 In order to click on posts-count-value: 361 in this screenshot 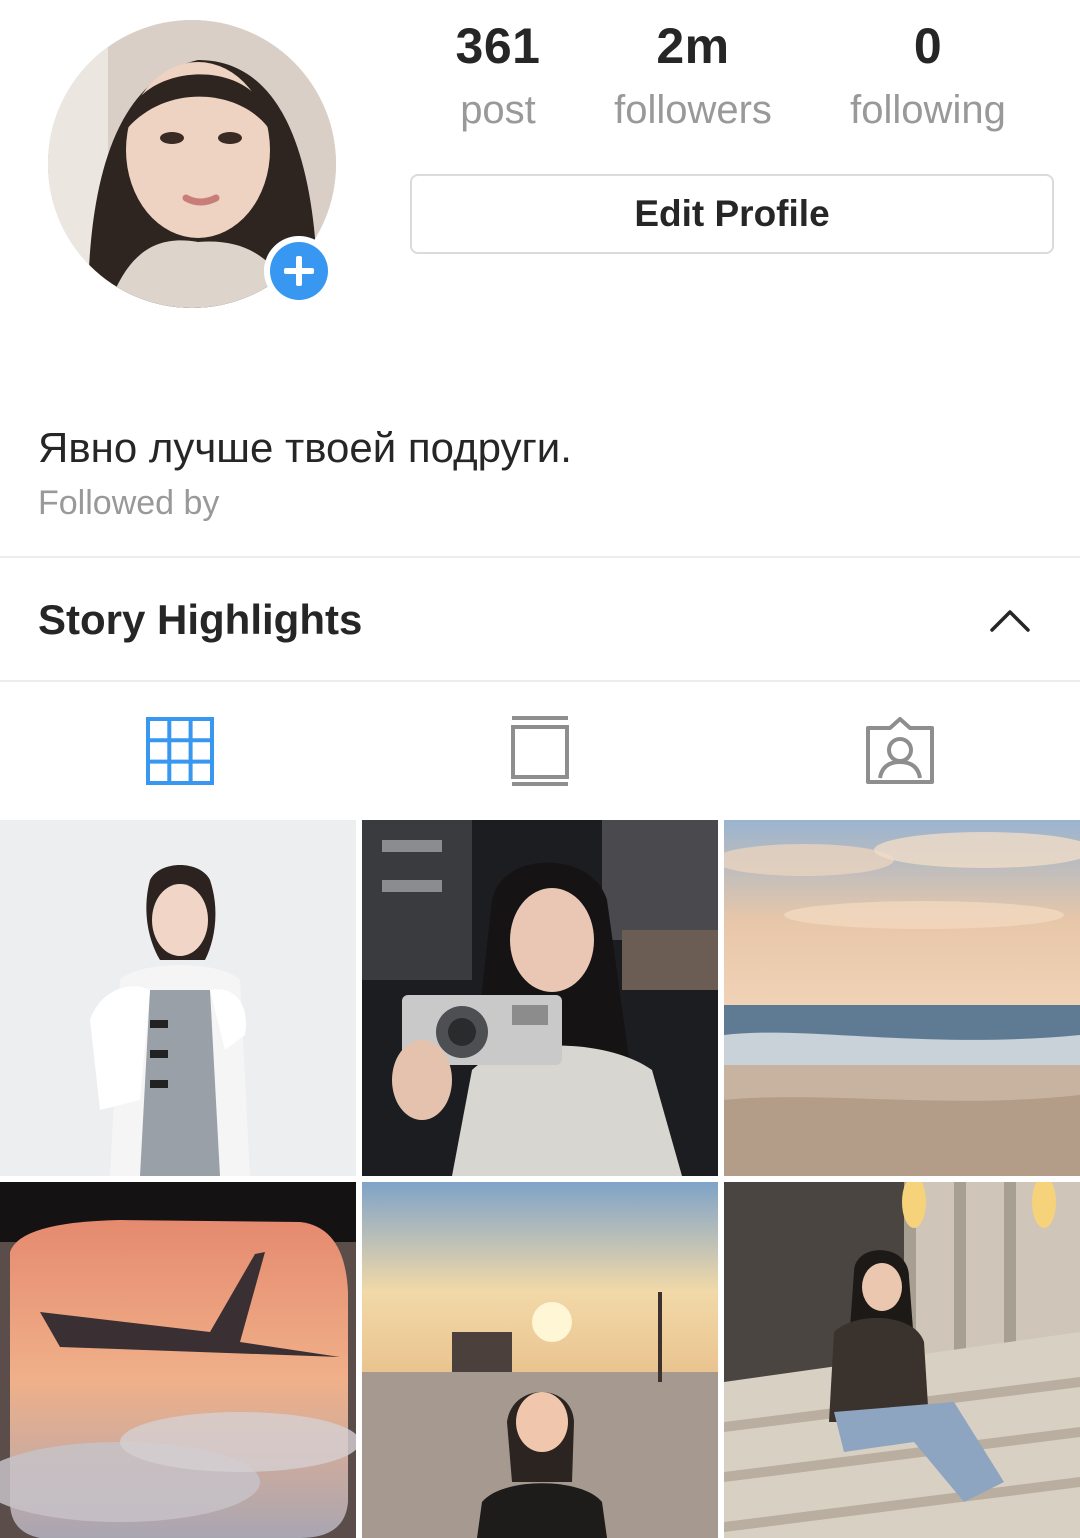, I will do `click(498, 46)`.